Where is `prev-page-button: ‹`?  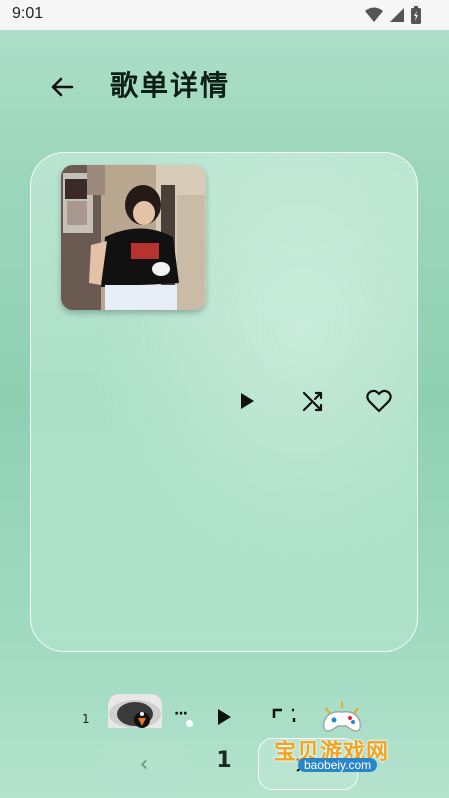
prev-page-button: ‹ is located at coordinates (144, 764).